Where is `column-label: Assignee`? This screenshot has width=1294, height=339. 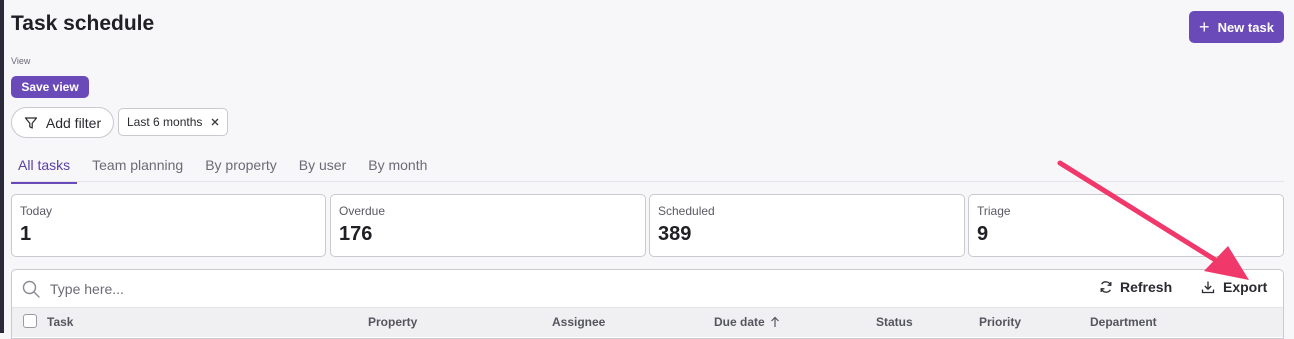
column-label: Assignee is located at coordinates (579, 322).